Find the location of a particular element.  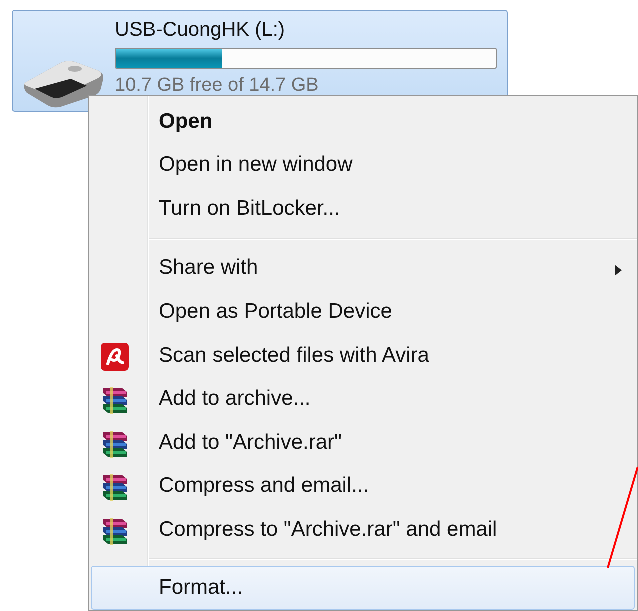

submenu-arrow-icon is located at coordinates (618, 270).